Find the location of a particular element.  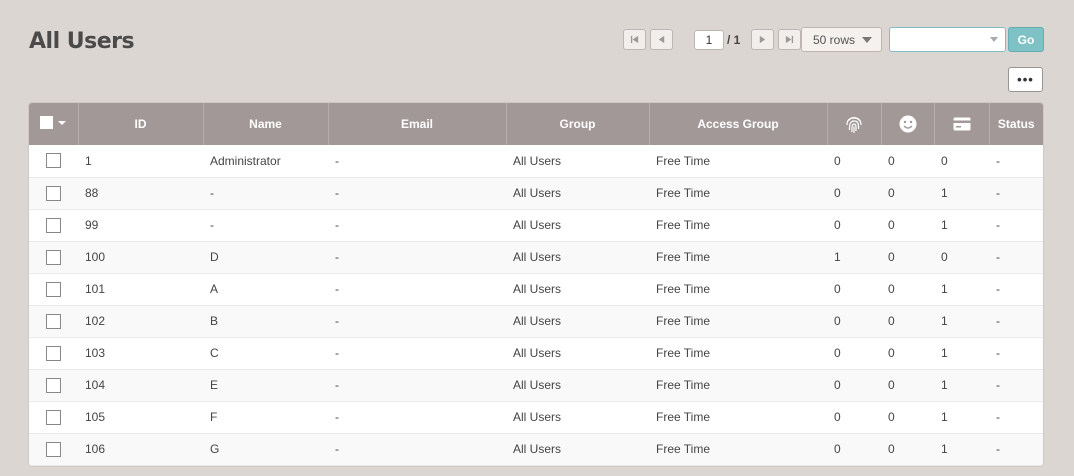

rows-per-page-select: 50 rows is located at coordinates (841, 39).